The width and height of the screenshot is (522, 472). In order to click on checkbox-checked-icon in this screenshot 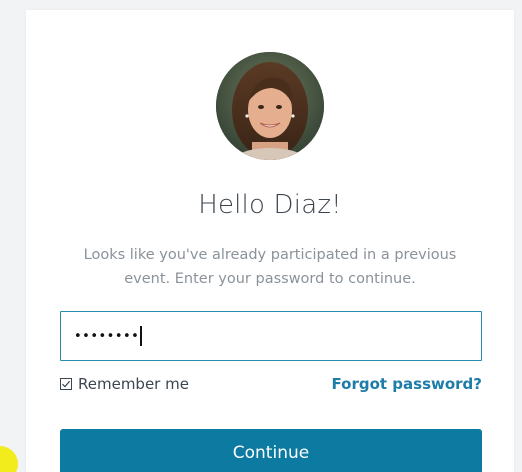, I will do `click(66, 384)`.